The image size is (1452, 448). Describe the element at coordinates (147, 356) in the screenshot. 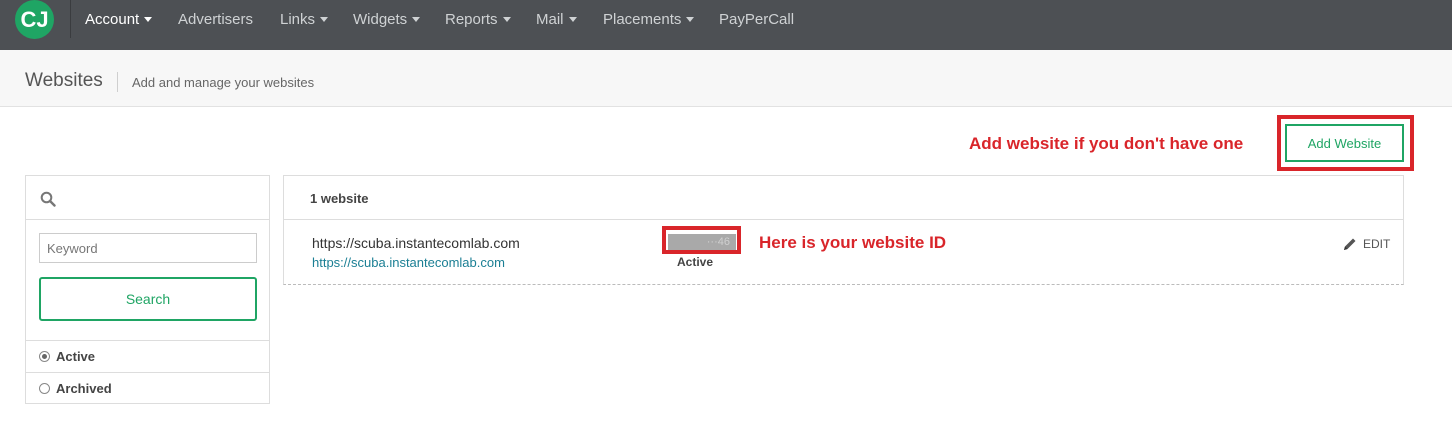

I see `filter-option-active: Active` at that location.